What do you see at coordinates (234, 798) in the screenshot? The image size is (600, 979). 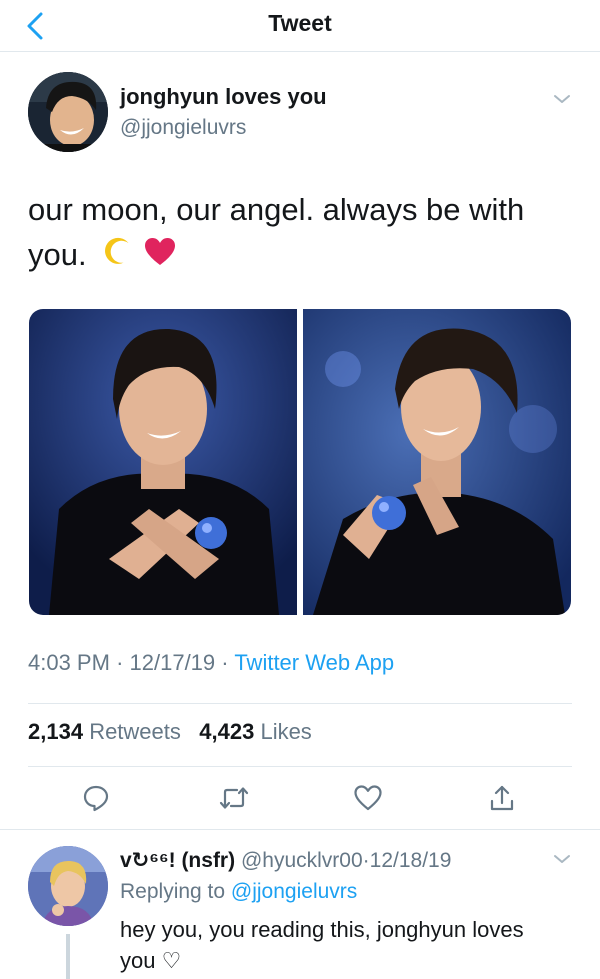 I see `retweet-icon` at bounding box center [234, 798].